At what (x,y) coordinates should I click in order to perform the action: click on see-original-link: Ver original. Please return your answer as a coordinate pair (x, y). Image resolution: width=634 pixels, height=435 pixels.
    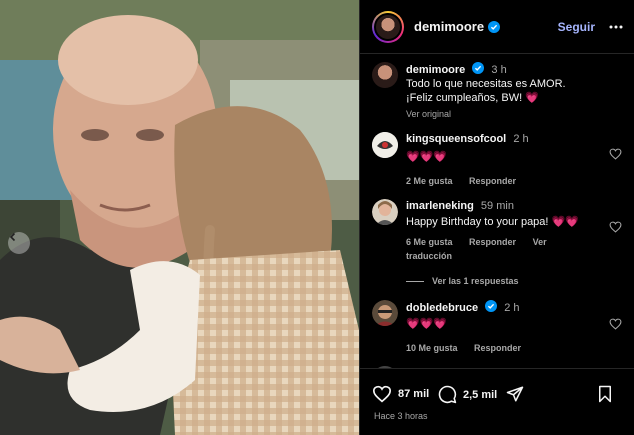
    Looking at the image, I should click on (499, 114).